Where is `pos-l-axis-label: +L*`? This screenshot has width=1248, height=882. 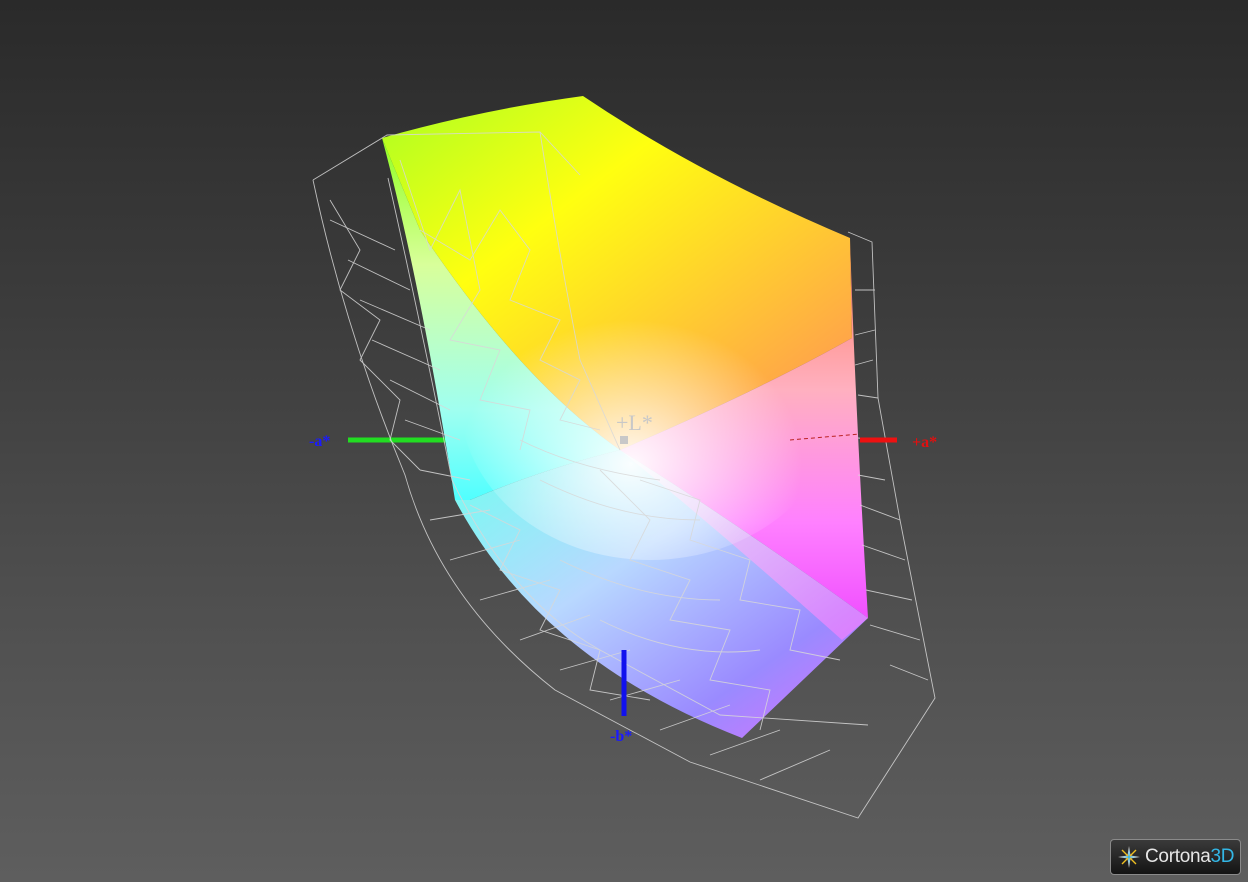 pos-l-axis-label: +L* is located at coordinates (634, 422).